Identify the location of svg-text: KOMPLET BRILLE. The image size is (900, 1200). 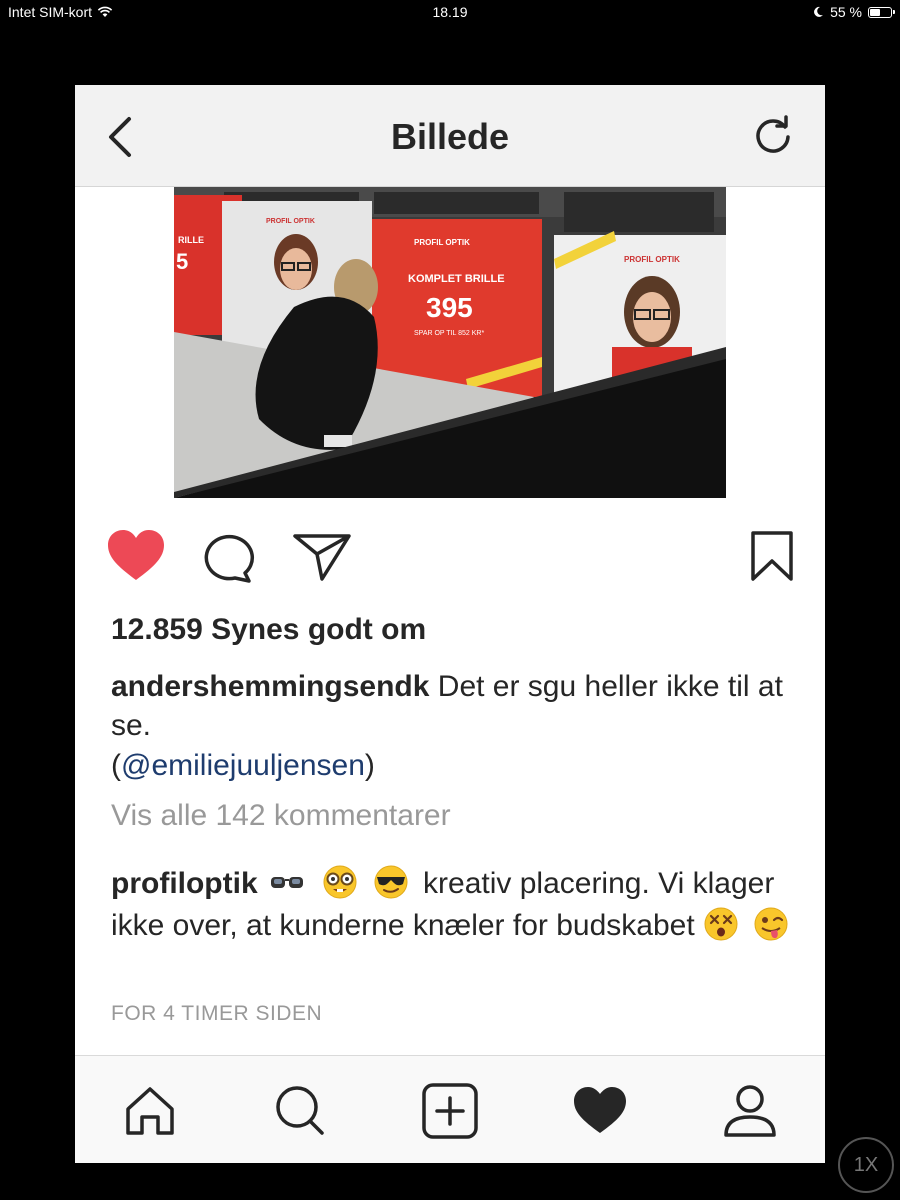
(456, 279).